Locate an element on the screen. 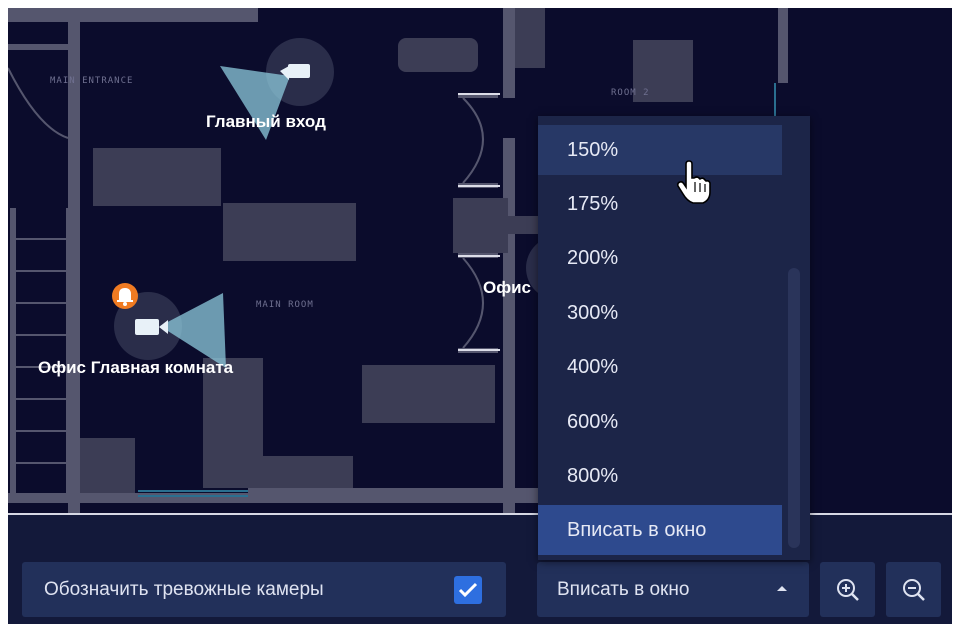 Image resolution: width=956 pixels, height=628 pixels. zoom-option-150: 150% is located at coordinates (660, 150).